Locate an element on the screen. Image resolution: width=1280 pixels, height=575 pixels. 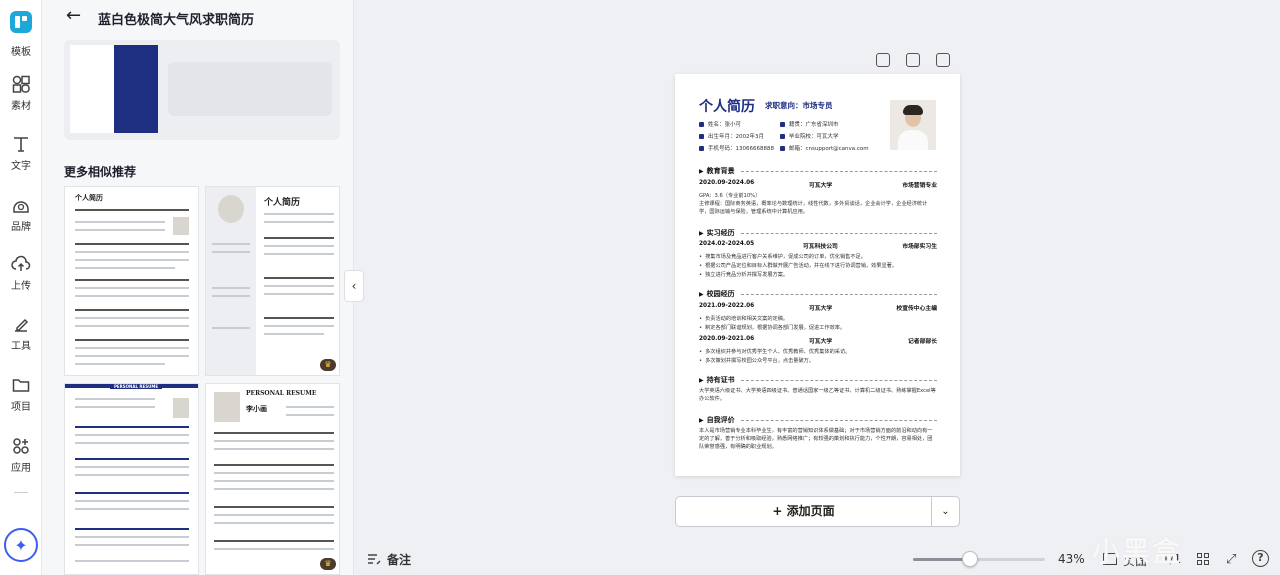
campus-row: 2020.09-2021.06 可瓦大学 记者部部长 is located at coordinates (818, 340).